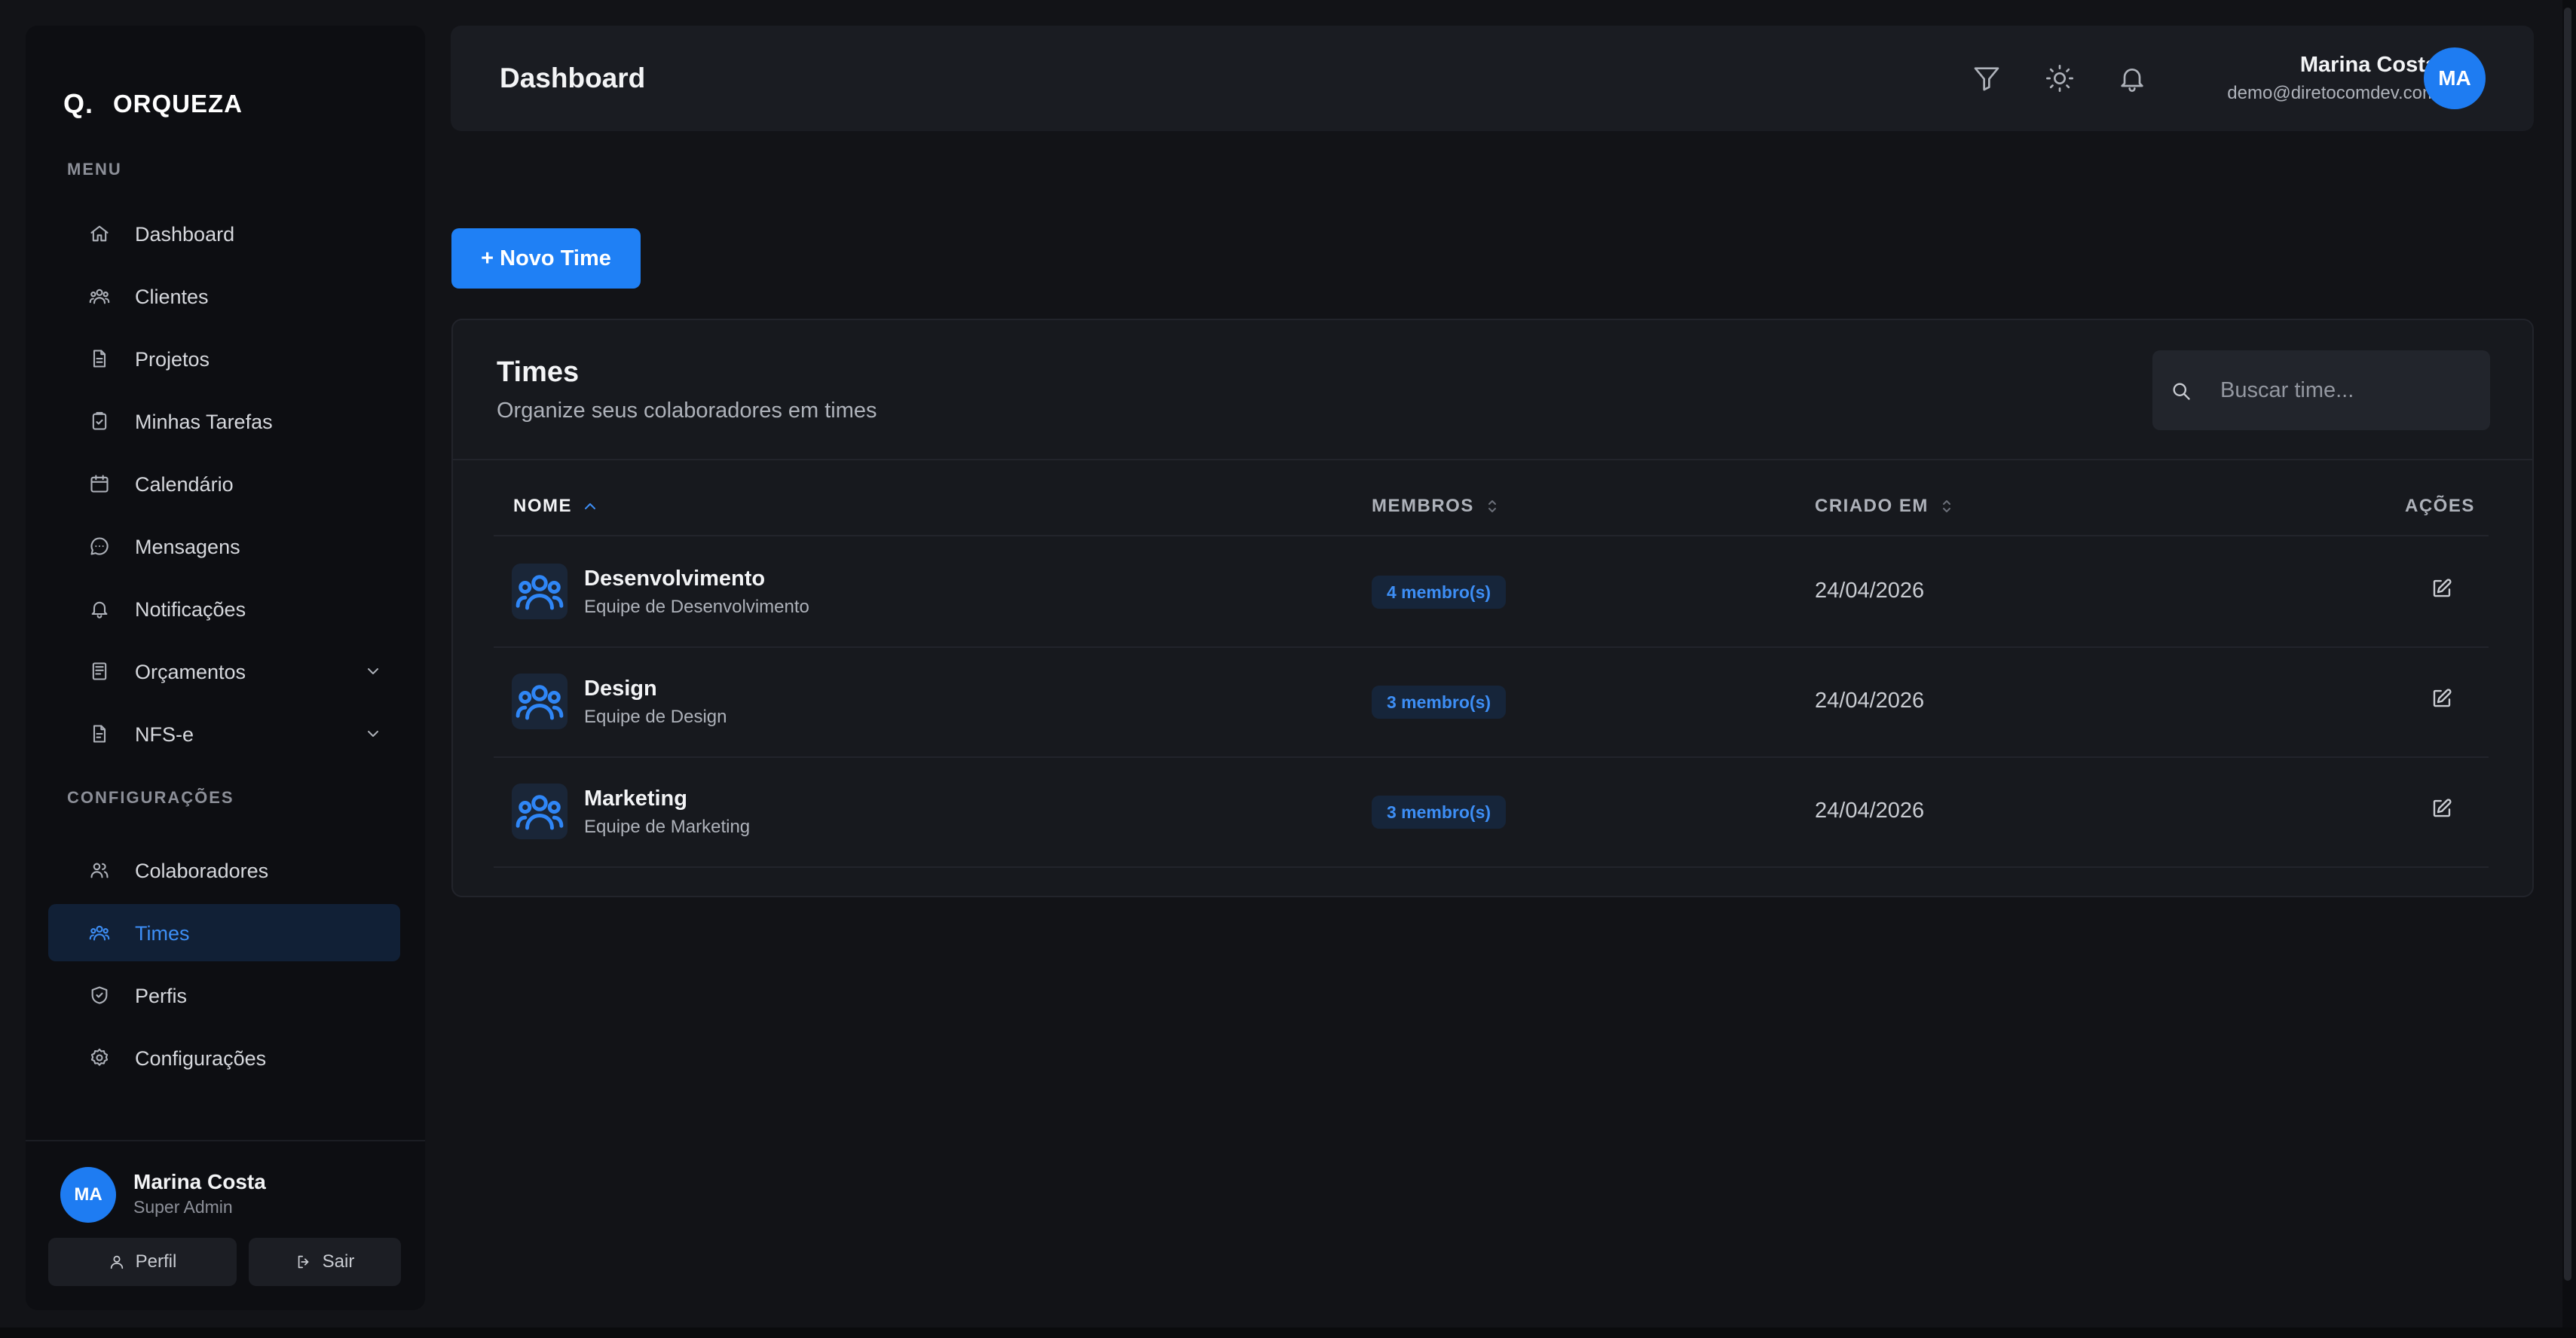 This screenshot has height=1338, width=2576. I want to click on sidebar-item-label: Mensagens, so click(188, 547).